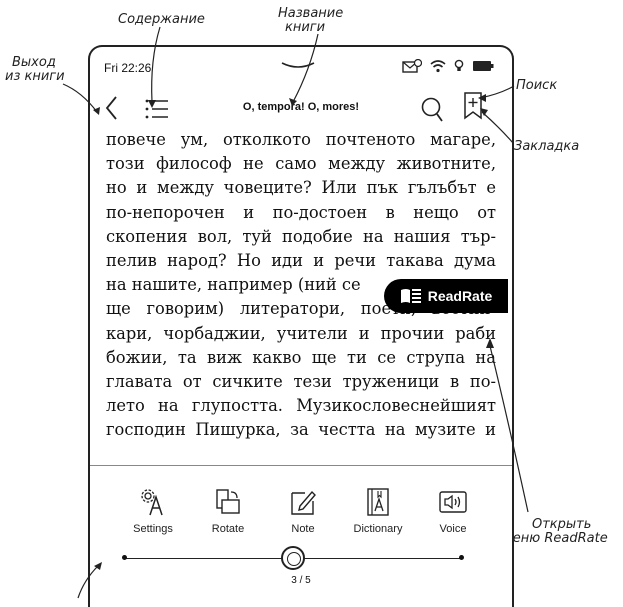 This screenshot has width=623, height=607. I want to click on progress-slider-knob, so click(293, 558).